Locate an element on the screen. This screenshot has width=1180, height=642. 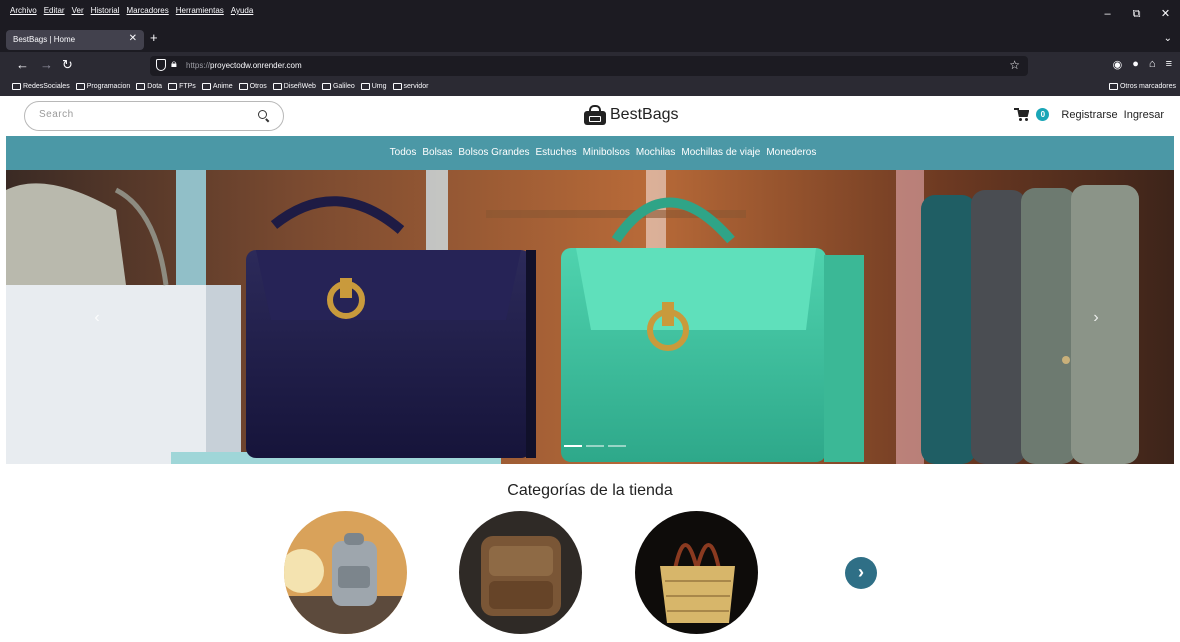
search-input is located at coordinates (139, 114).